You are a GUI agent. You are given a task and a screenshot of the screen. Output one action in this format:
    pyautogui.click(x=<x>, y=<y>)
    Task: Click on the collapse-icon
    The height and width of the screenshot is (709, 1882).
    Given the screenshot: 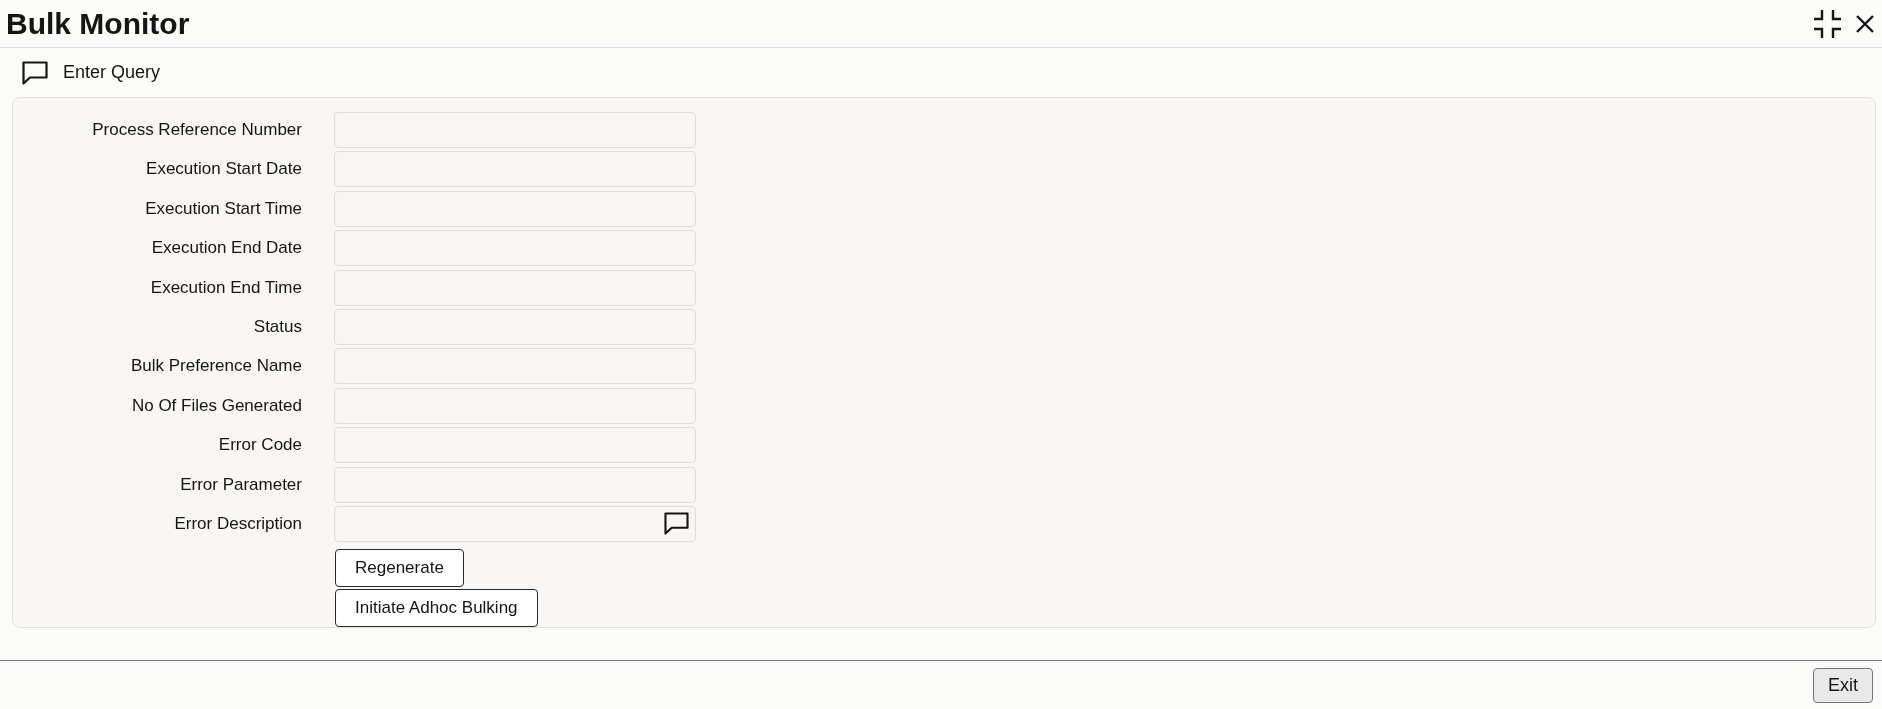 What is the action you would take?
    pyautogui.click(x=1827, y=23)
    